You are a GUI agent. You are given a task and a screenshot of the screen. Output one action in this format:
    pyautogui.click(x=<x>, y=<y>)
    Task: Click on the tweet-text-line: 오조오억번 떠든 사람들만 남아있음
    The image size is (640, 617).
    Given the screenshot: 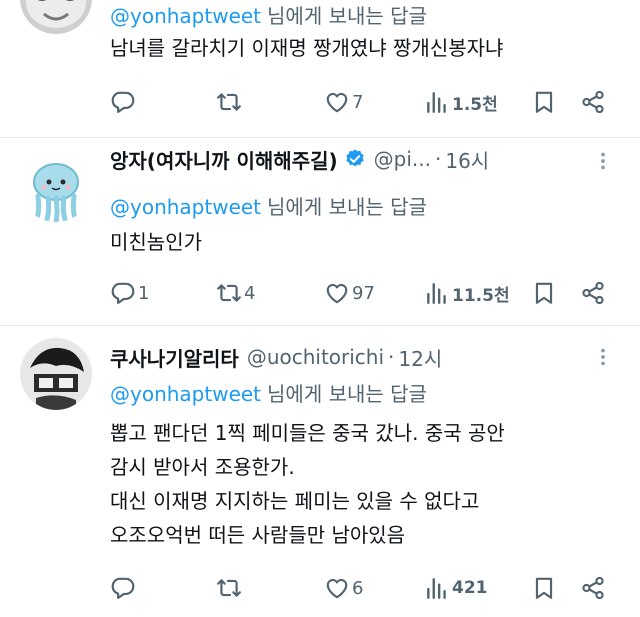 What is the action you would take?
    pyautogui.click(x=258, y=535)
    